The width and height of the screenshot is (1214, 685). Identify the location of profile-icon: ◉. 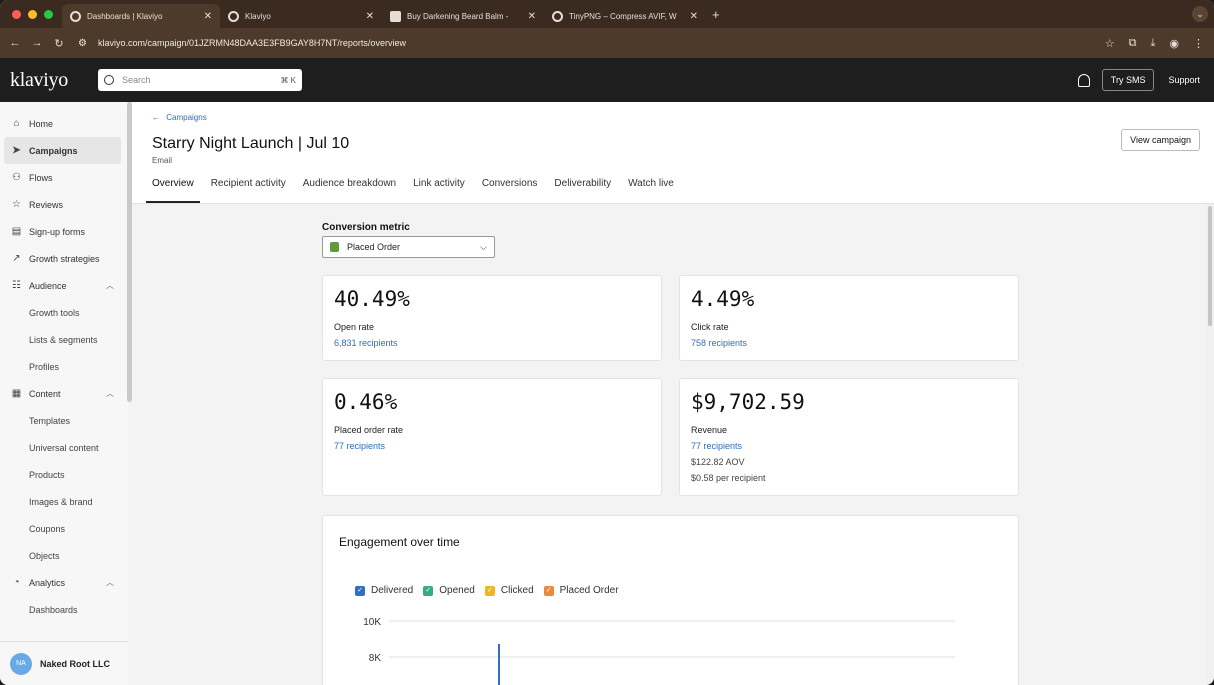
(1174, 43).